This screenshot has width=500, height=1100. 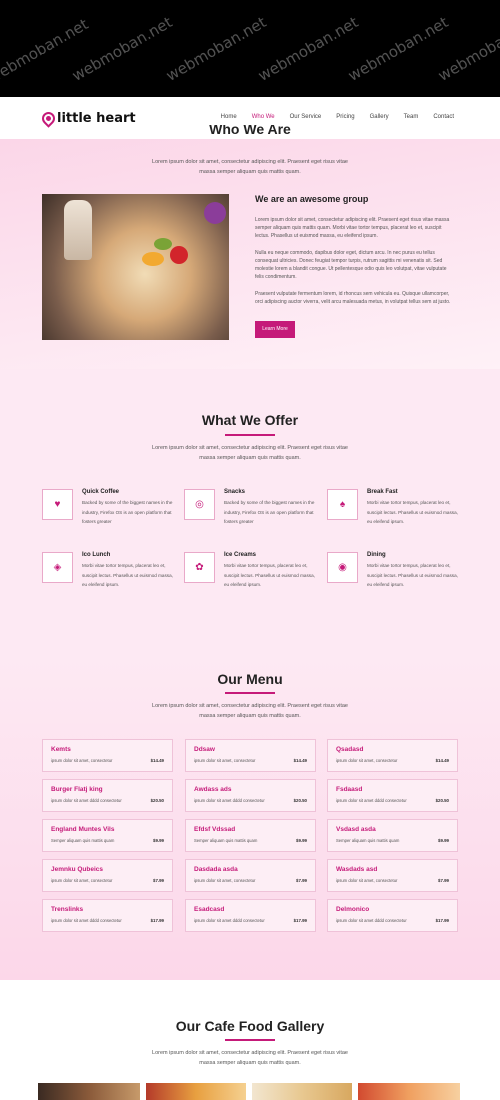 I want to click on menu-item-name: Burger Flatj king, so click(x=77, y=789).